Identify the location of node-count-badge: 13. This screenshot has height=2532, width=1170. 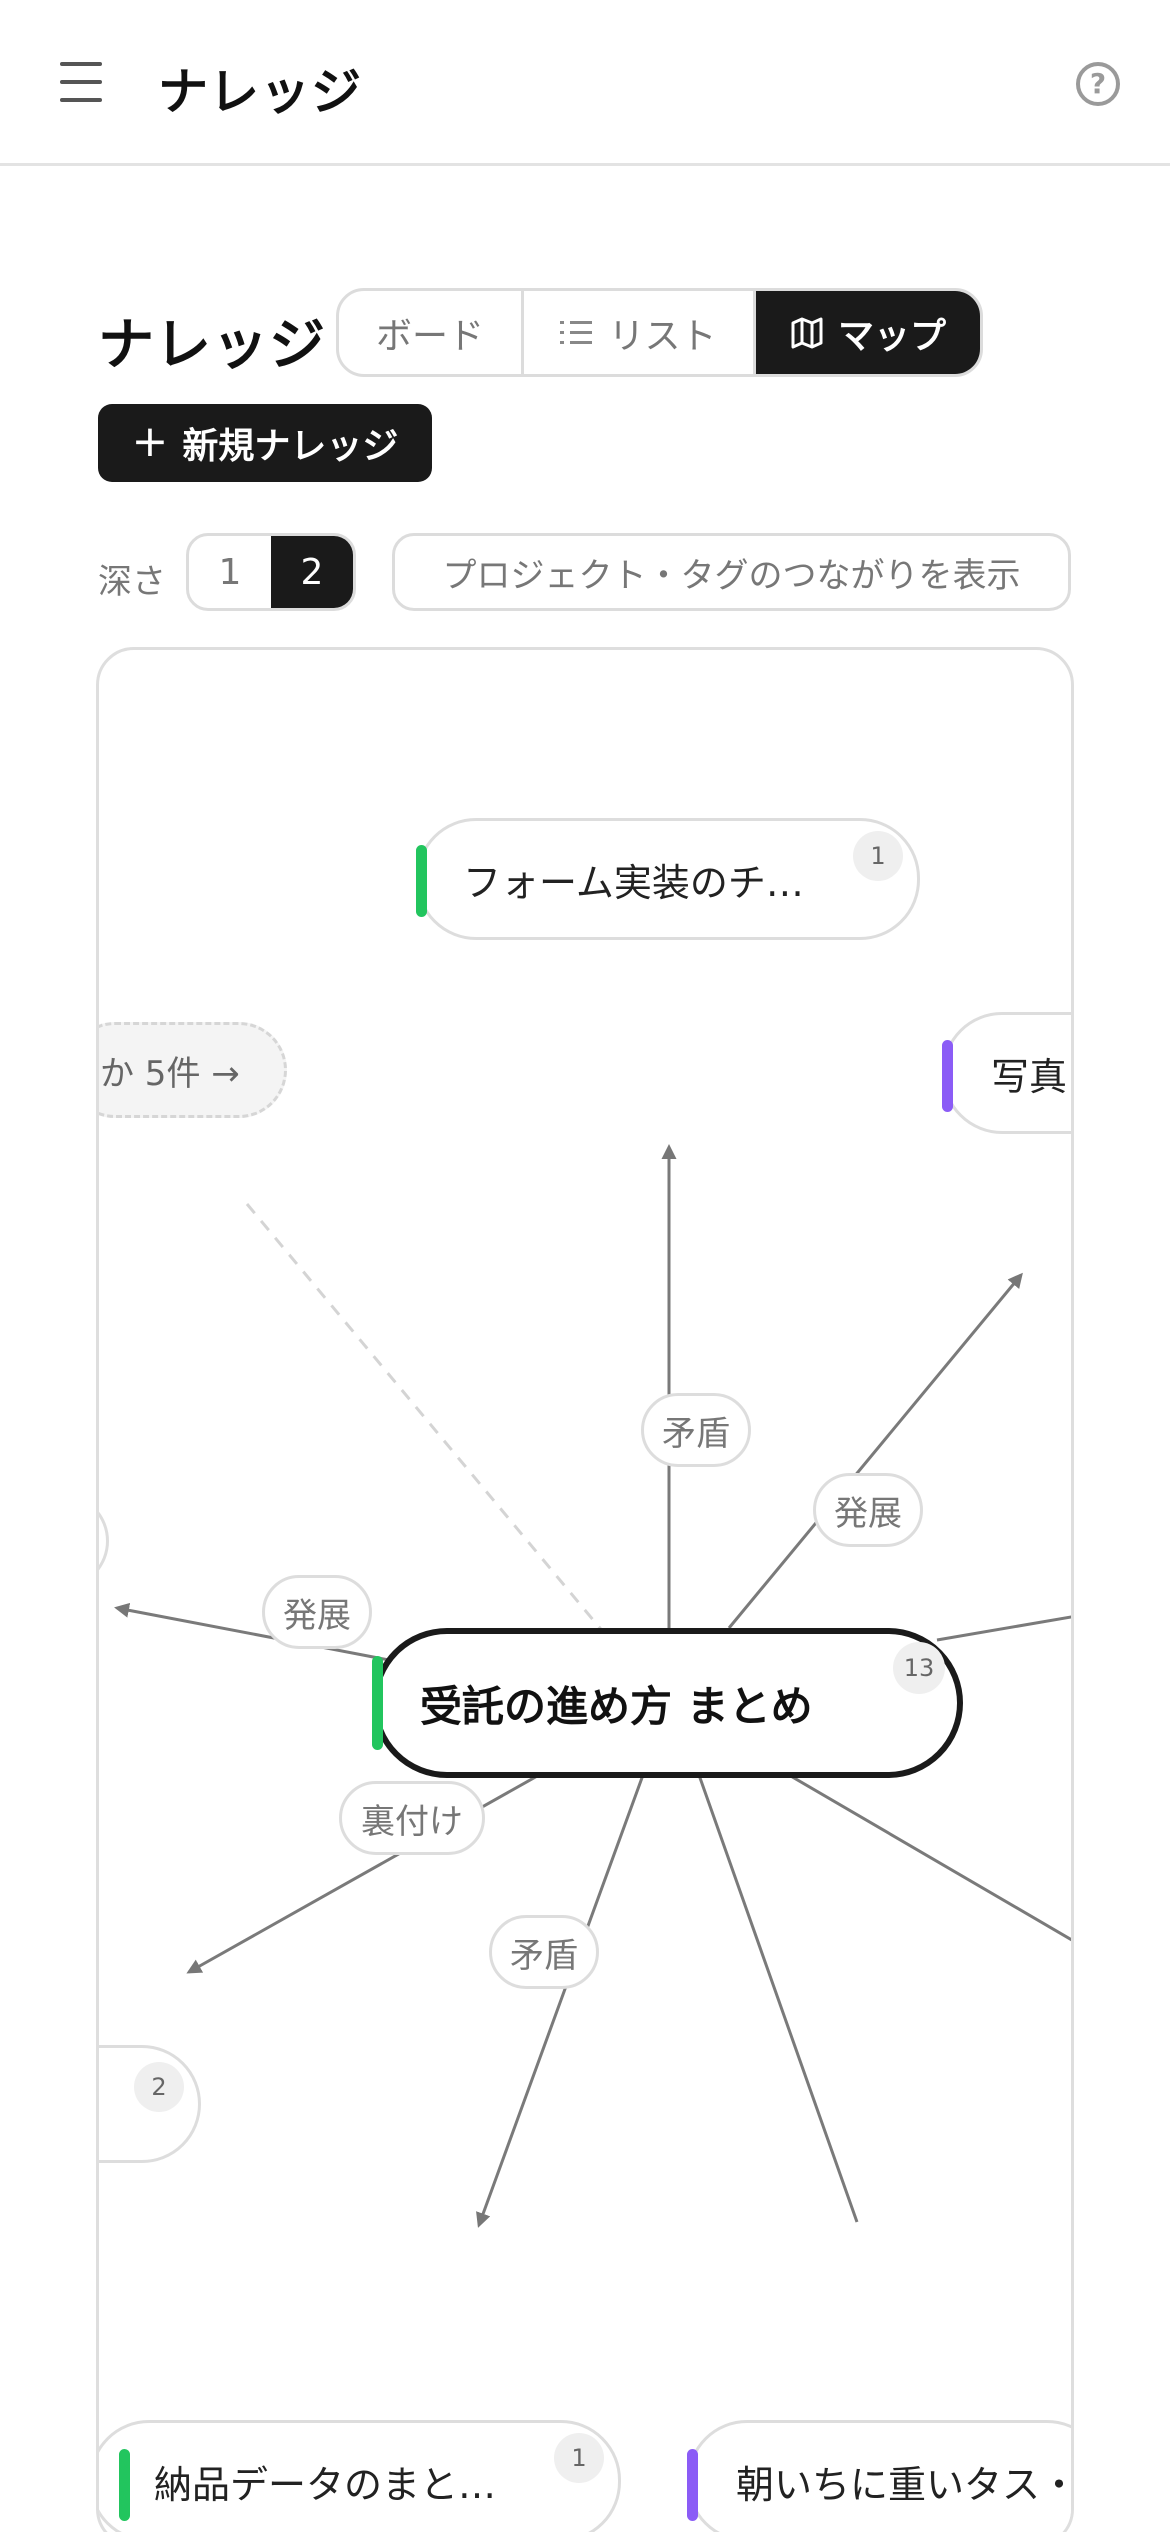
(919, 1668).